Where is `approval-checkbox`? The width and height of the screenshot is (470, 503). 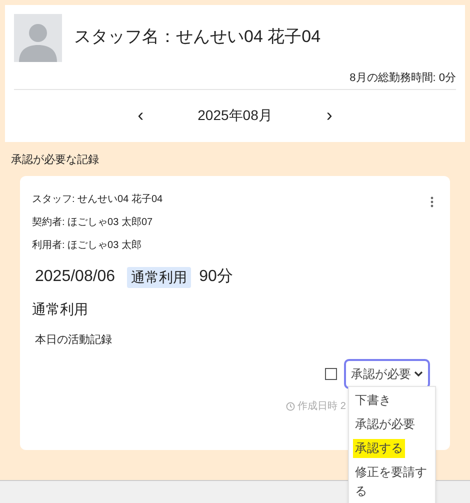 approval-checkbox is located at coordinates (331, 374).